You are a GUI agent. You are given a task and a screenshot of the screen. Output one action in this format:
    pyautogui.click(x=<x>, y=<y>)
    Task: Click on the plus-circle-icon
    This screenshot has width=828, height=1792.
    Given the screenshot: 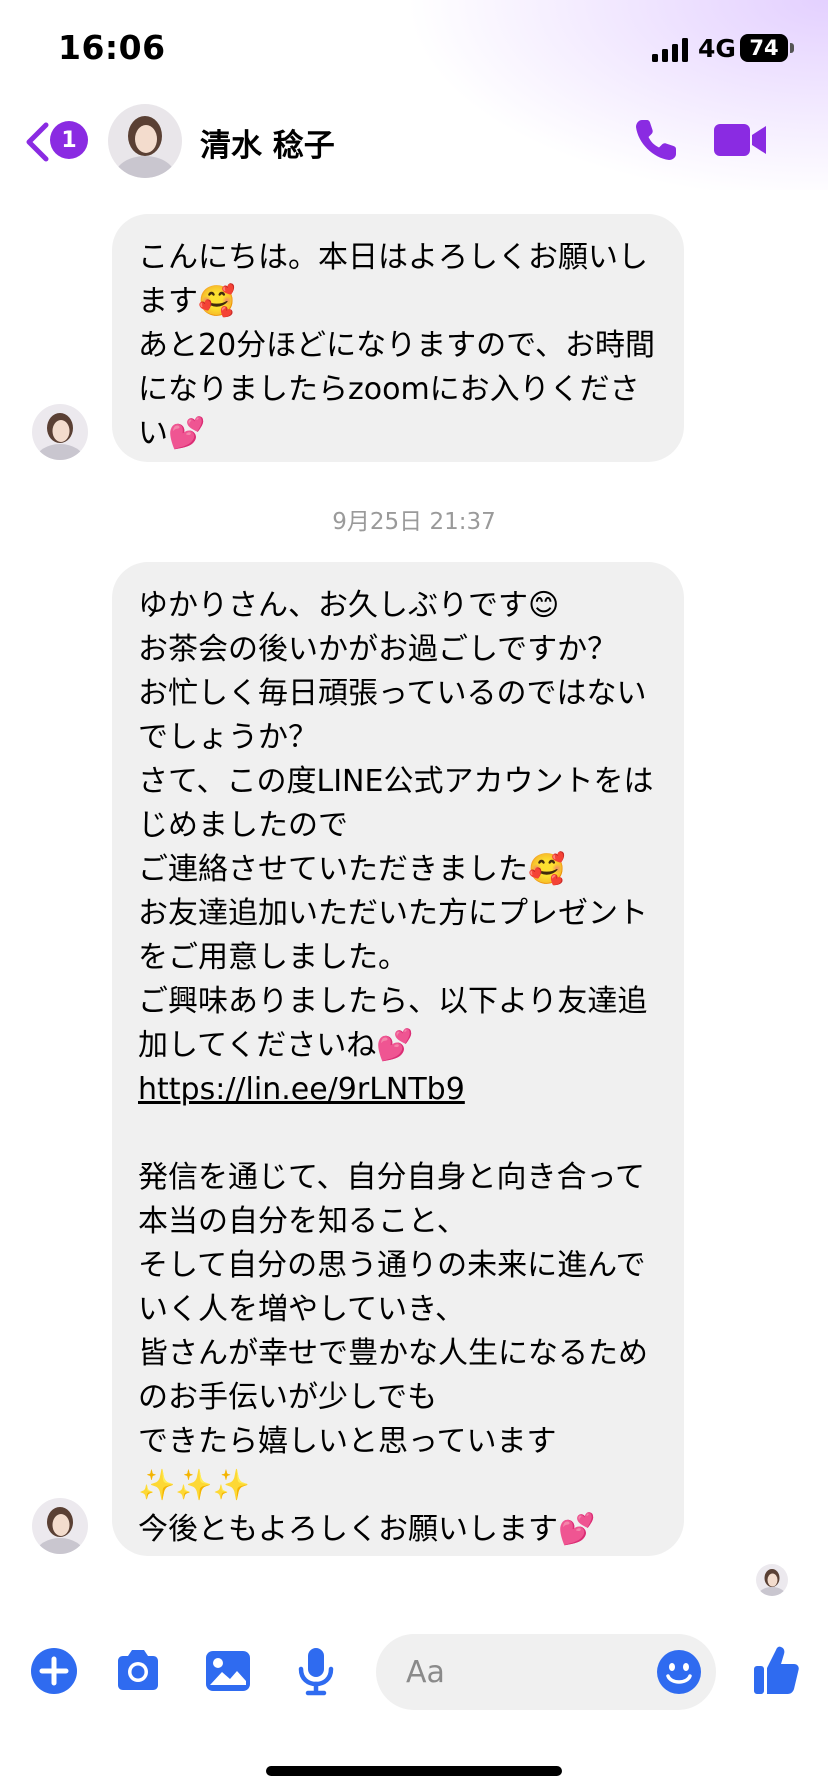 What is the action you would take?
    pyautogui.click(x=54, y=1671)
    